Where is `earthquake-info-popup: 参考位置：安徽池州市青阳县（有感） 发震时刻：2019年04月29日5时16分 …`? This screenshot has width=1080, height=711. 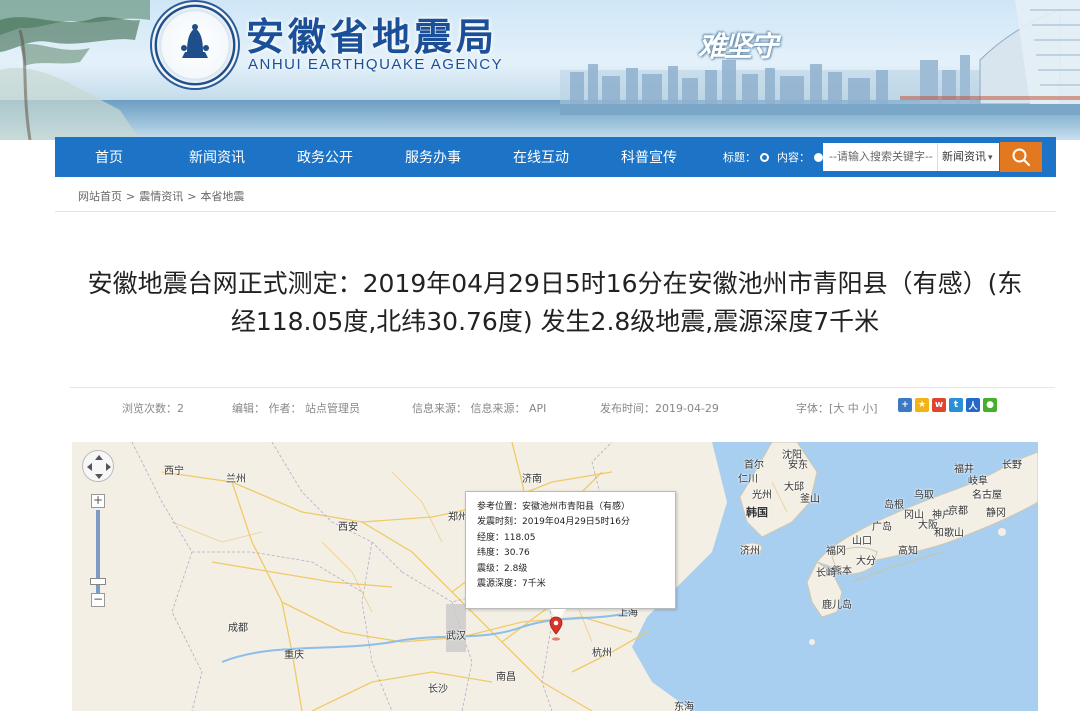 earthquake-info-popup: 参考位置：安徽池州市青阳县（有感） 发震时刻：2019年04月29日5时16分 … is located at coordinates (570, 550).